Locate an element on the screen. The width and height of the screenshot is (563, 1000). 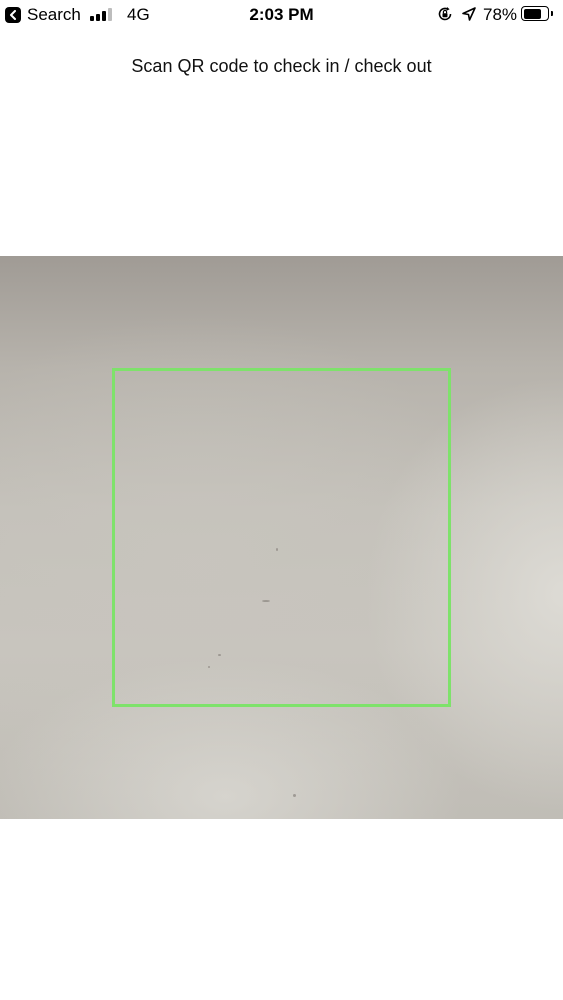
battery-cap is located at coordinates (552, 13).